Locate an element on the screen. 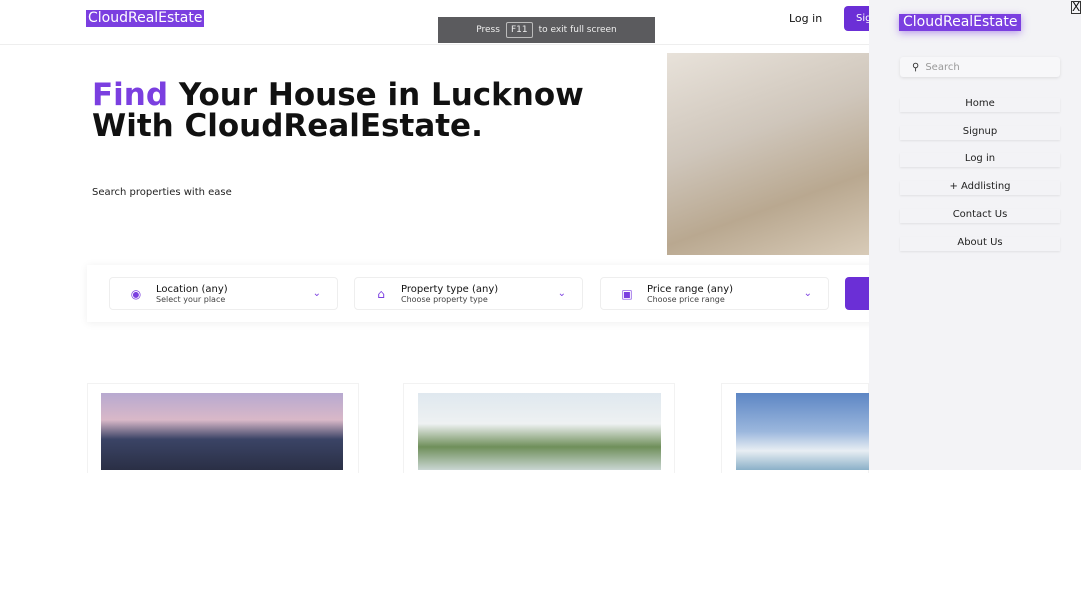 The height and width of the screenshot is (604, 1081). location-select: ◉ Location (any) Select your place ⌄ is located at coordinates (223, 293).